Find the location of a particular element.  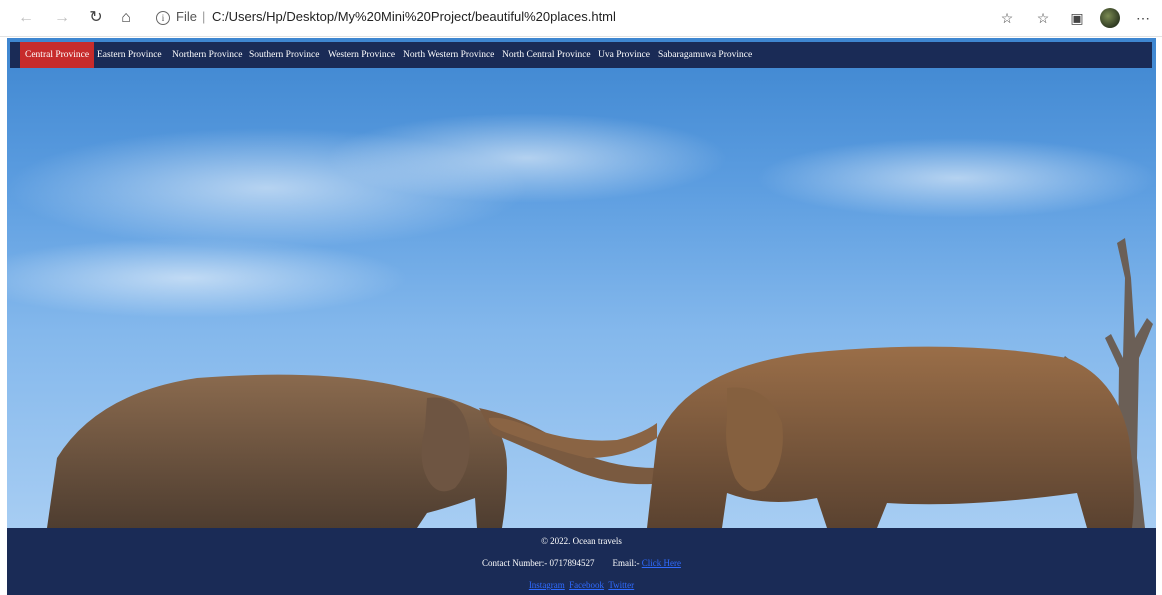

home-icon: ⌂ is located at coordinates (126, 18).